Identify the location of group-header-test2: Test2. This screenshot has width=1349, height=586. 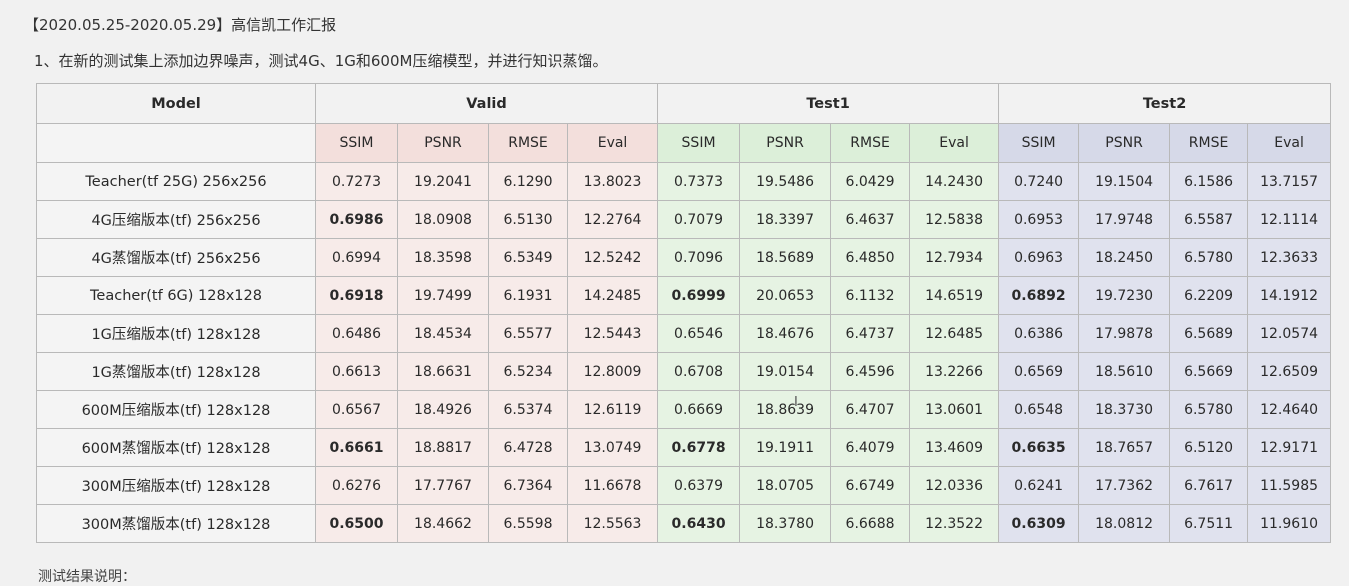
(1165, 103).